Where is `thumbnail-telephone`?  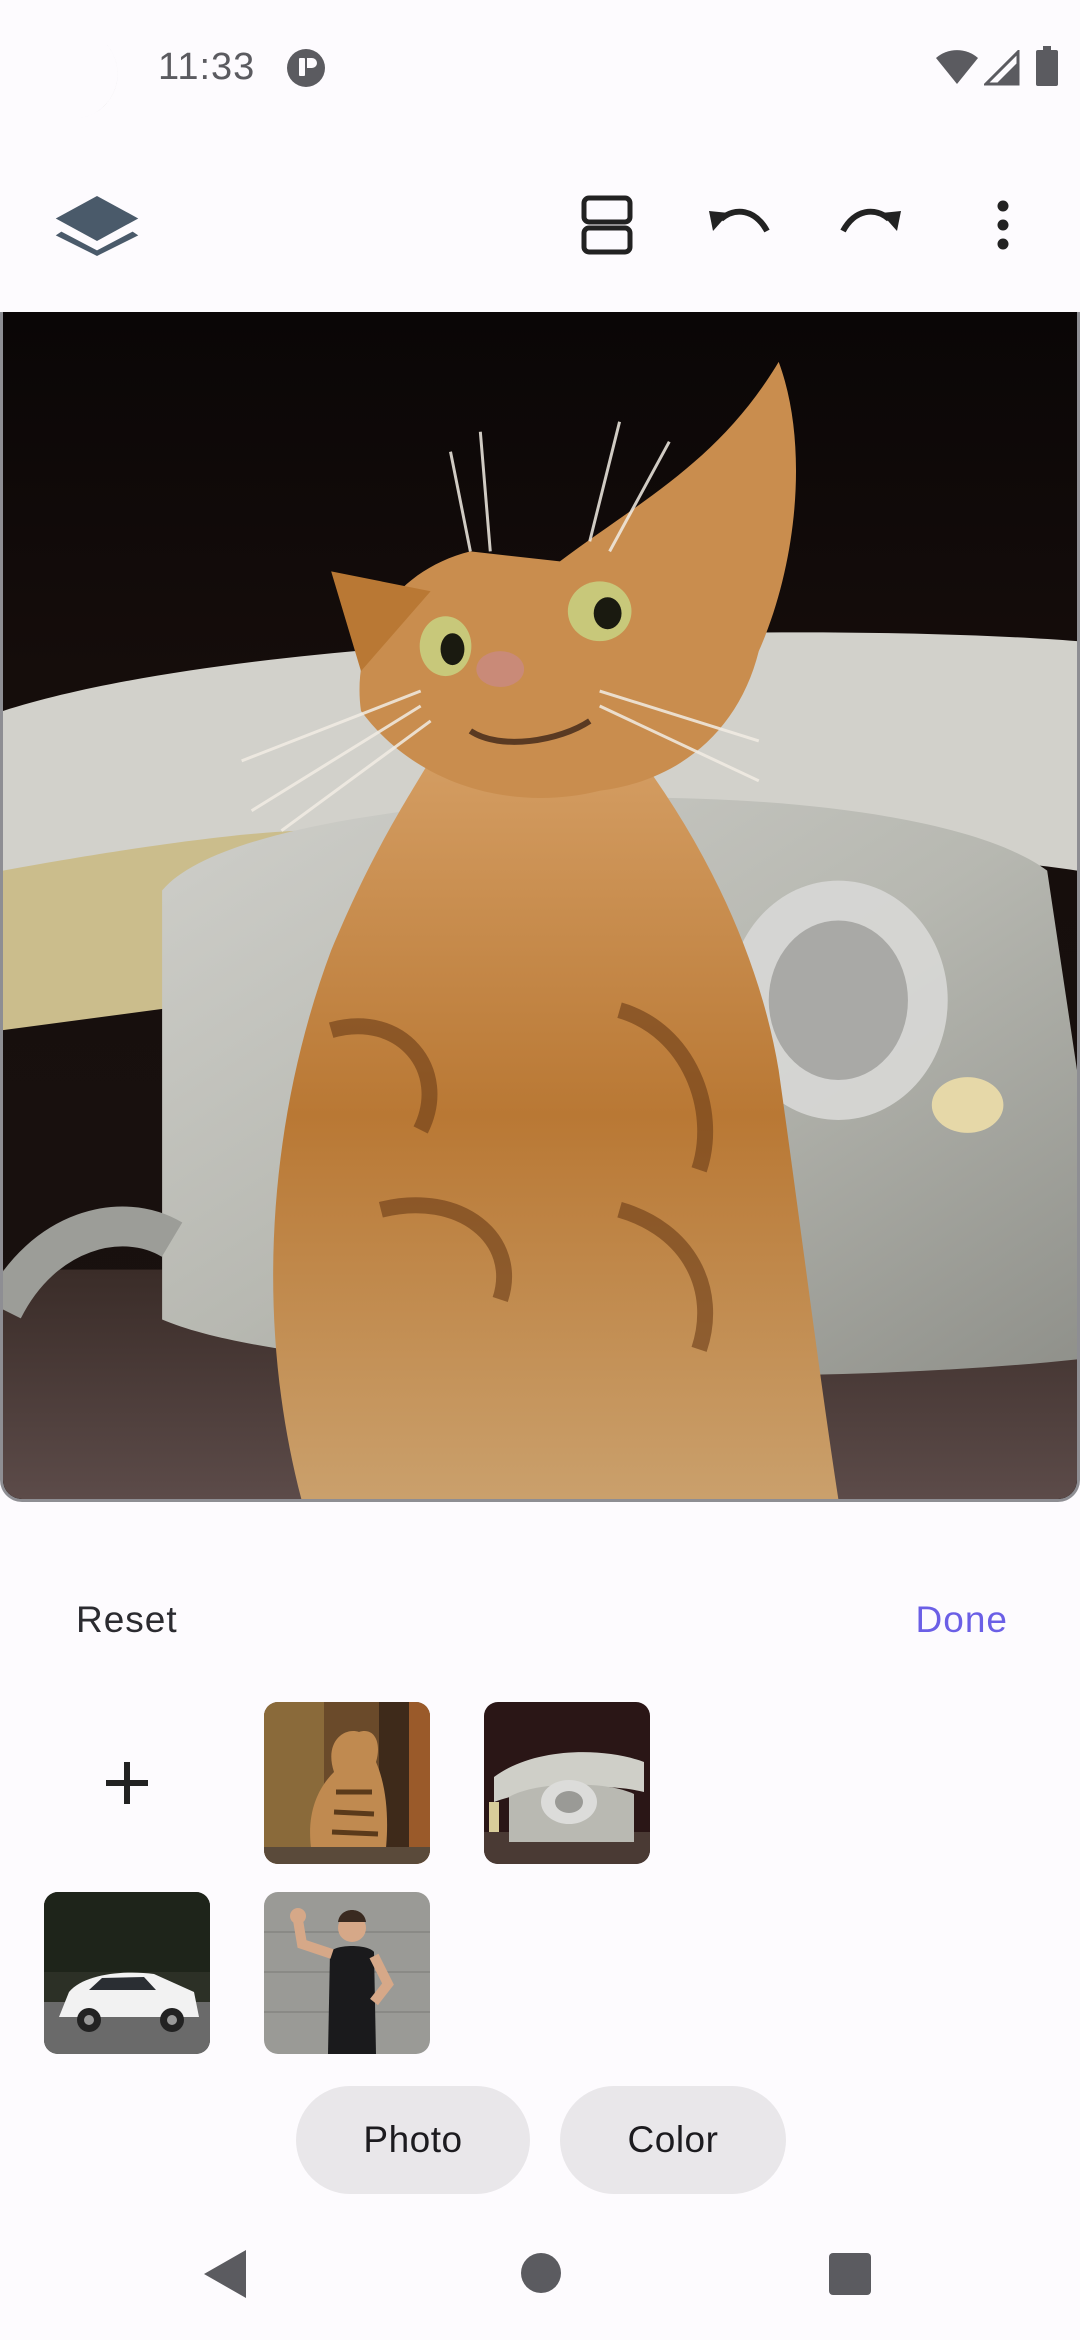 thumbnail-telephone is located at coordinates (567, 1783).